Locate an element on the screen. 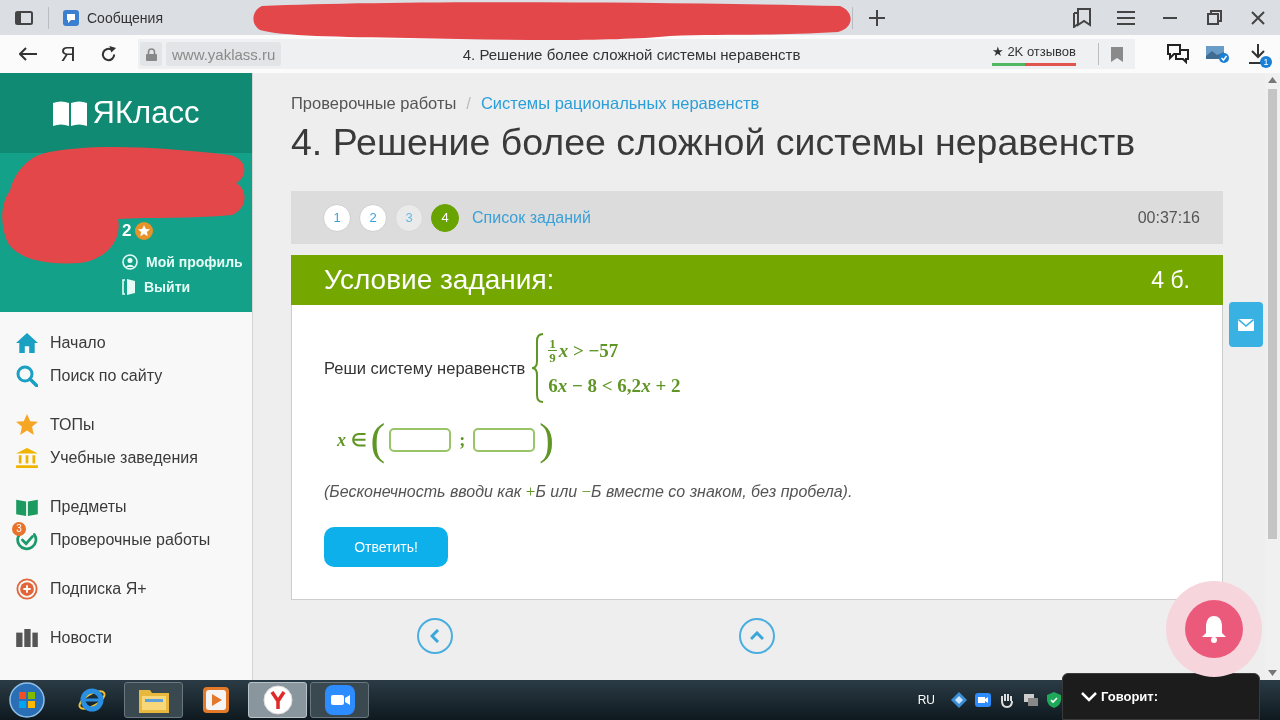 This screenshot has height=720, width=1280. open-book-icon is located at coordinates (69, 113).